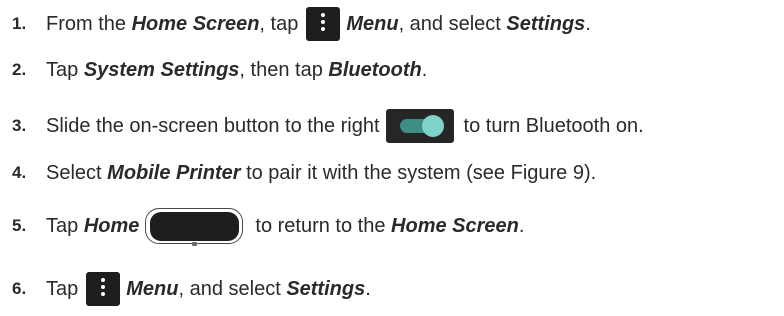 The image size is (784, 316). What do you see at coordinates (111, 226) in the screenshot?
I see `step-emphasis: Home` at bounding box center [111, 226].